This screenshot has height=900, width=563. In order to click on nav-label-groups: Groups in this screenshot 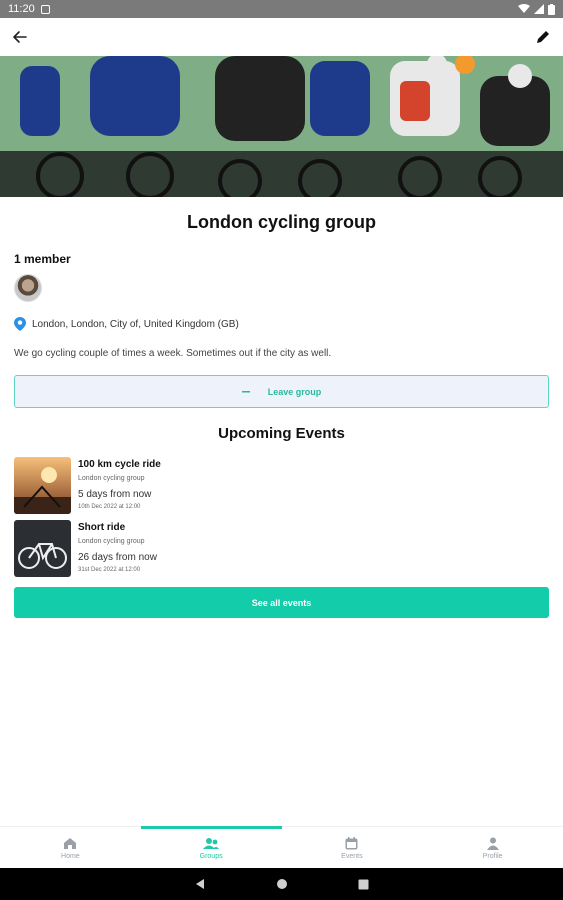, I will do `click(211, 856)`.